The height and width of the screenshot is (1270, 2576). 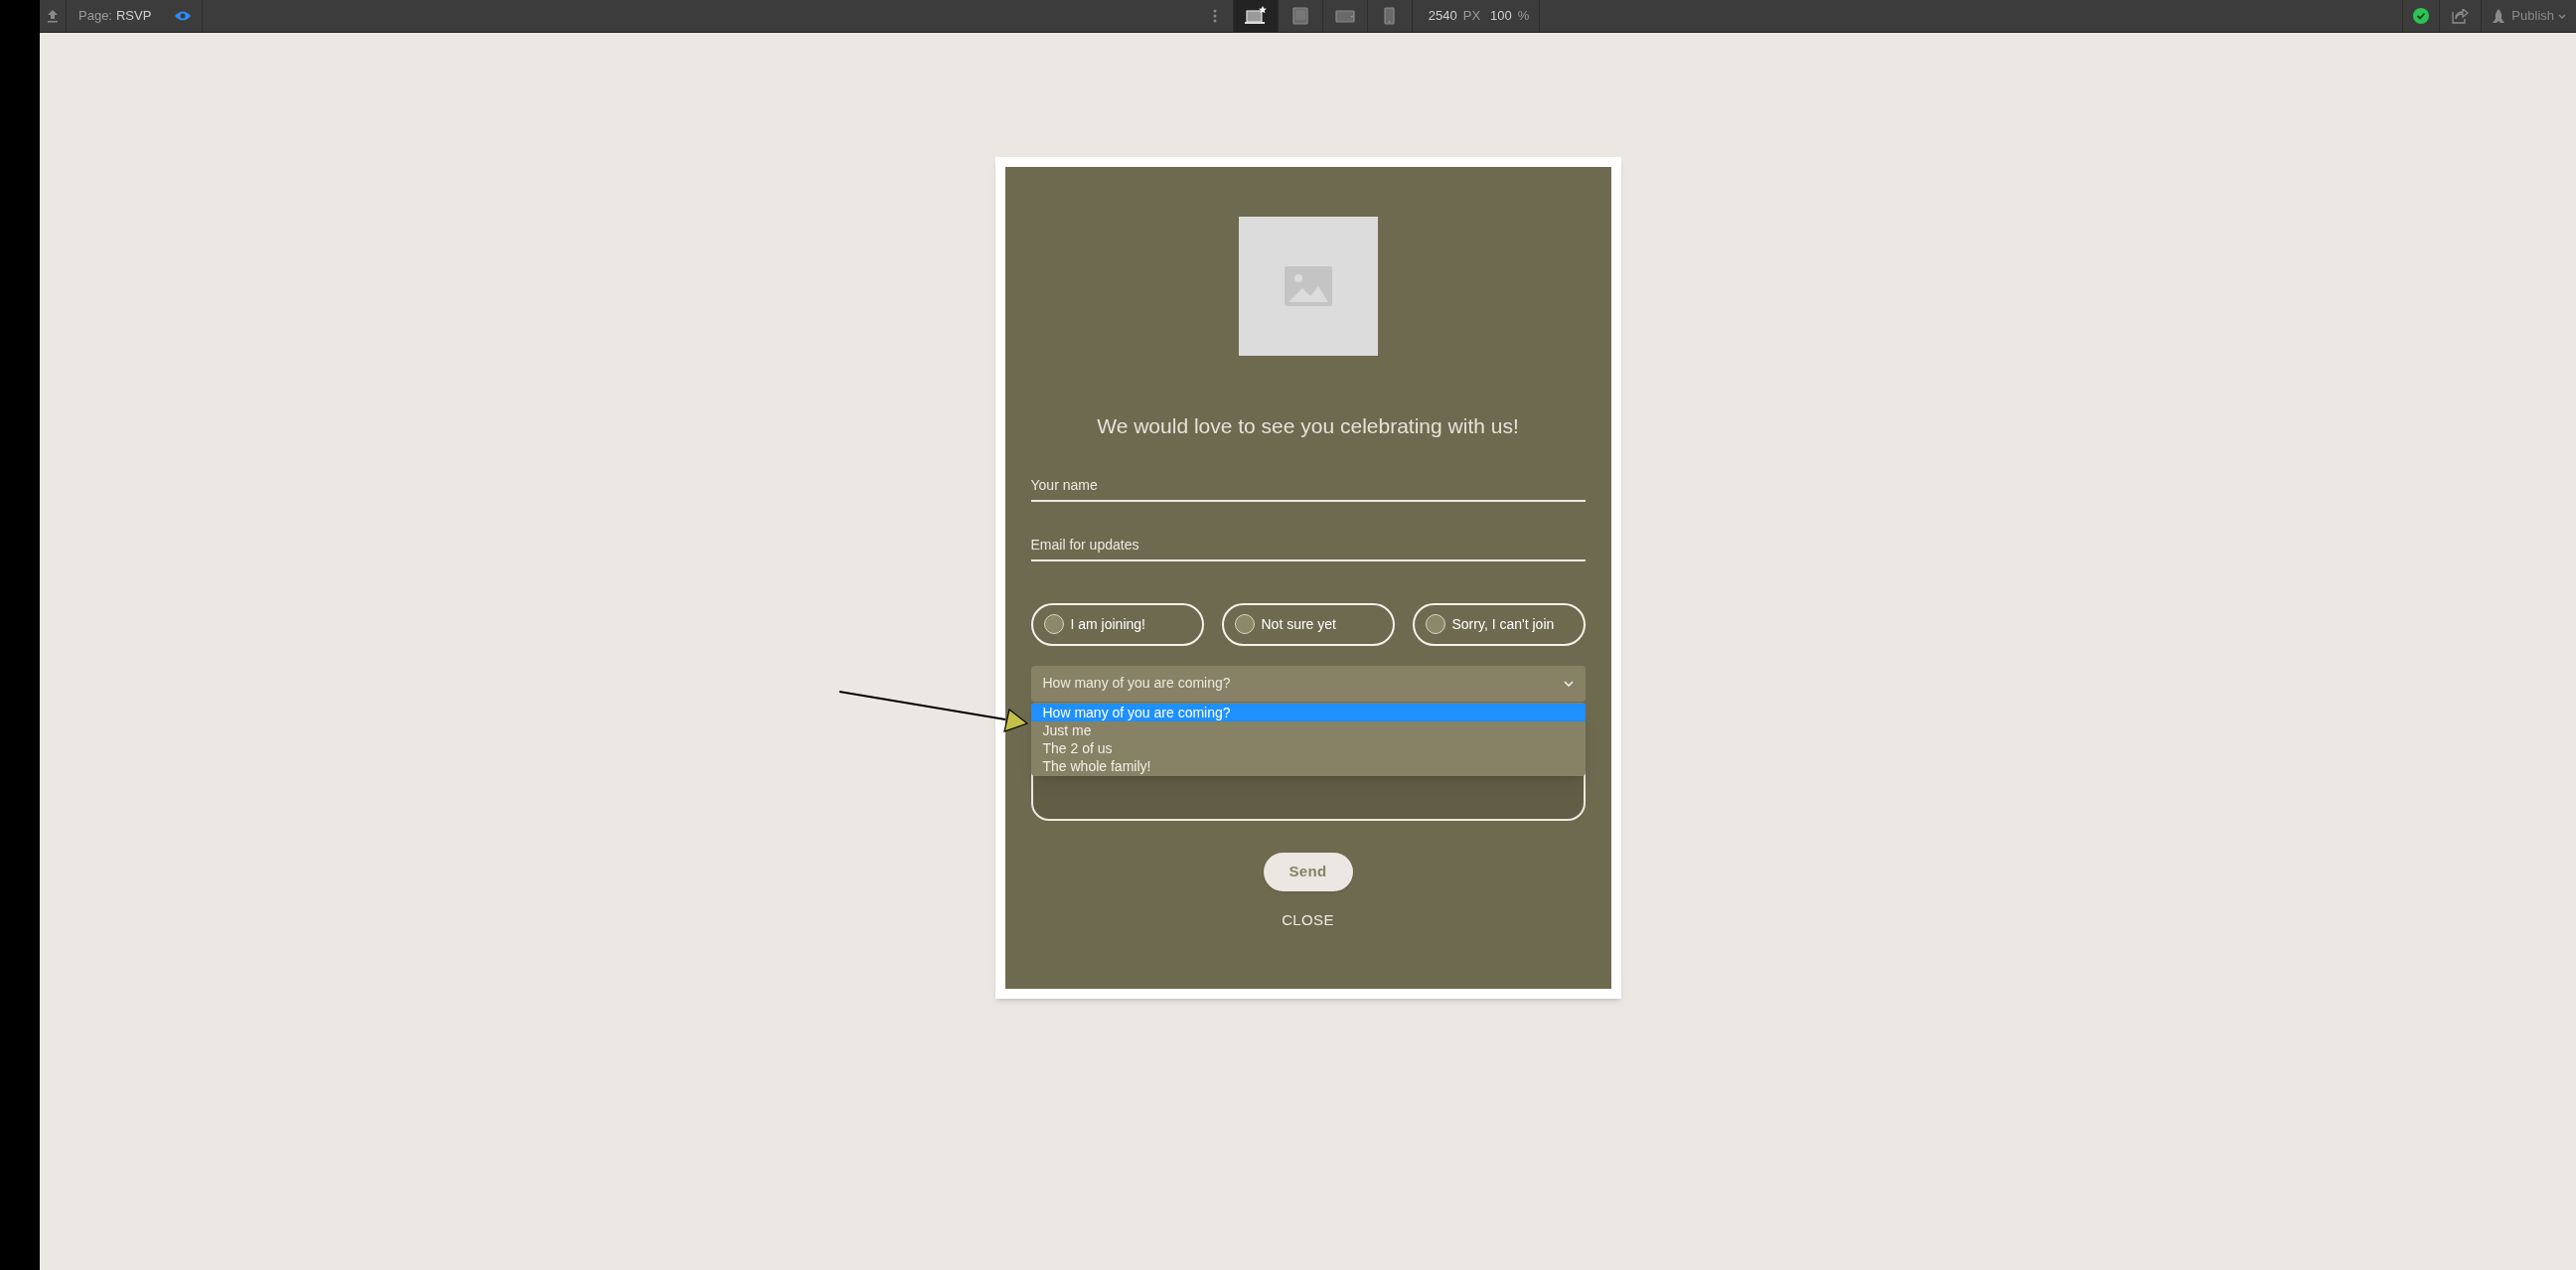 What do you see at coordinates (1308, 765) in the screenshot?
I see `dropdown-option: The whole family!` at bounding box center [1308, 765].